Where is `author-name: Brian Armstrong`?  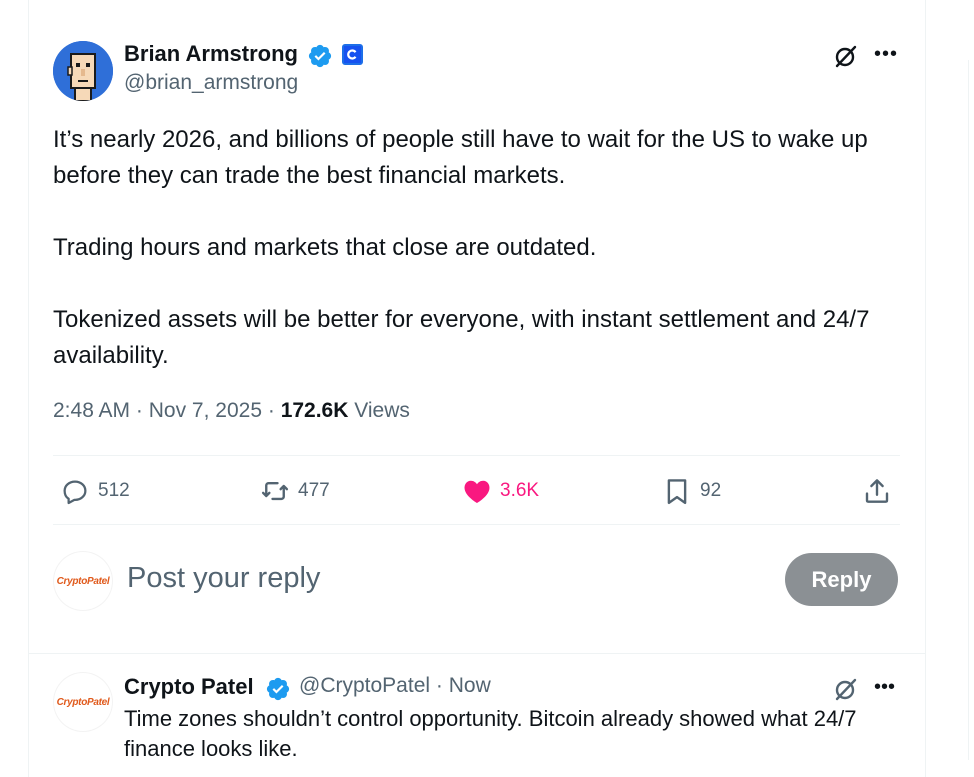
author-name: Brian Armstrong is located at coordinates (211, 54).